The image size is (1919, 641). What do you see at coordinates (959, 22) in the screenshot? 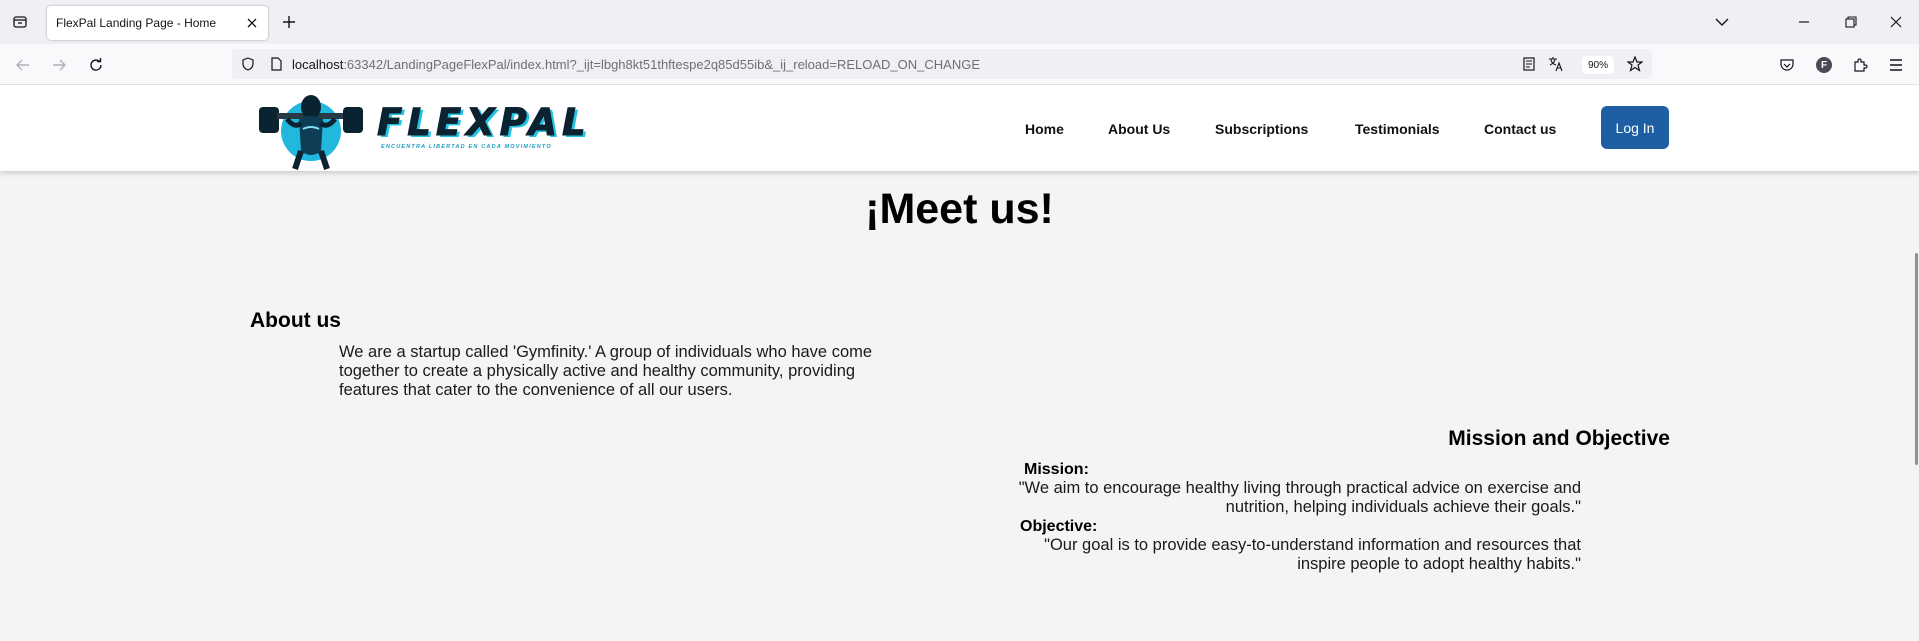
I see `browser-tab-strip: FlexPal Landing Page - Home` at bounding box center [959, 22].